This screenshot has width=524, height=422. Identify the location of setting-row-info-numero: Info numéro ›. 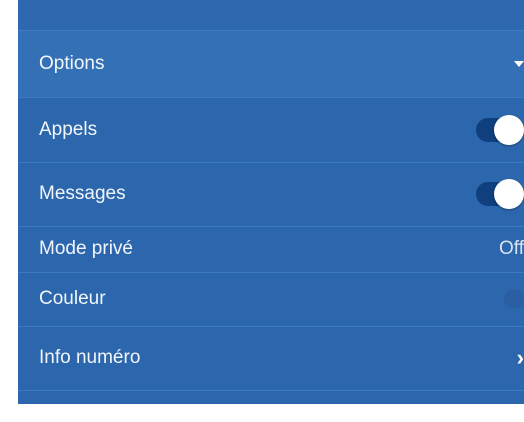
(271, 358).